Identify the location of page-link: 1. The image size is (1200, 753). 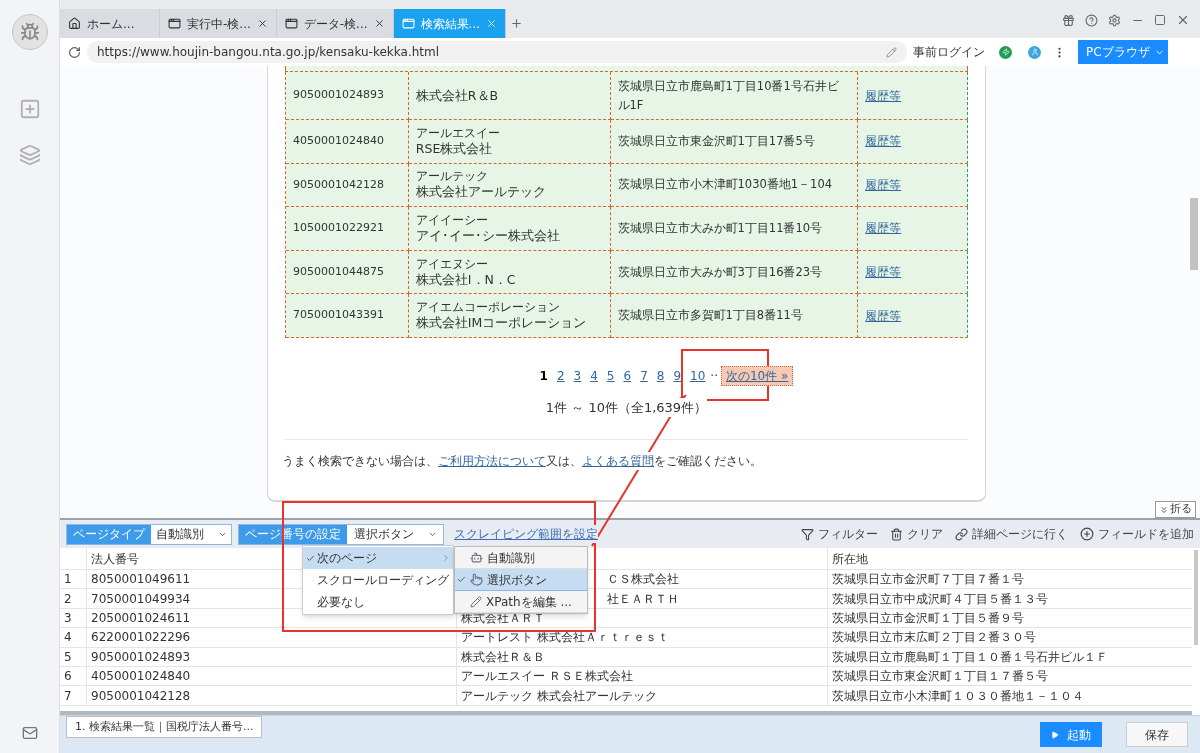
(543, 375).